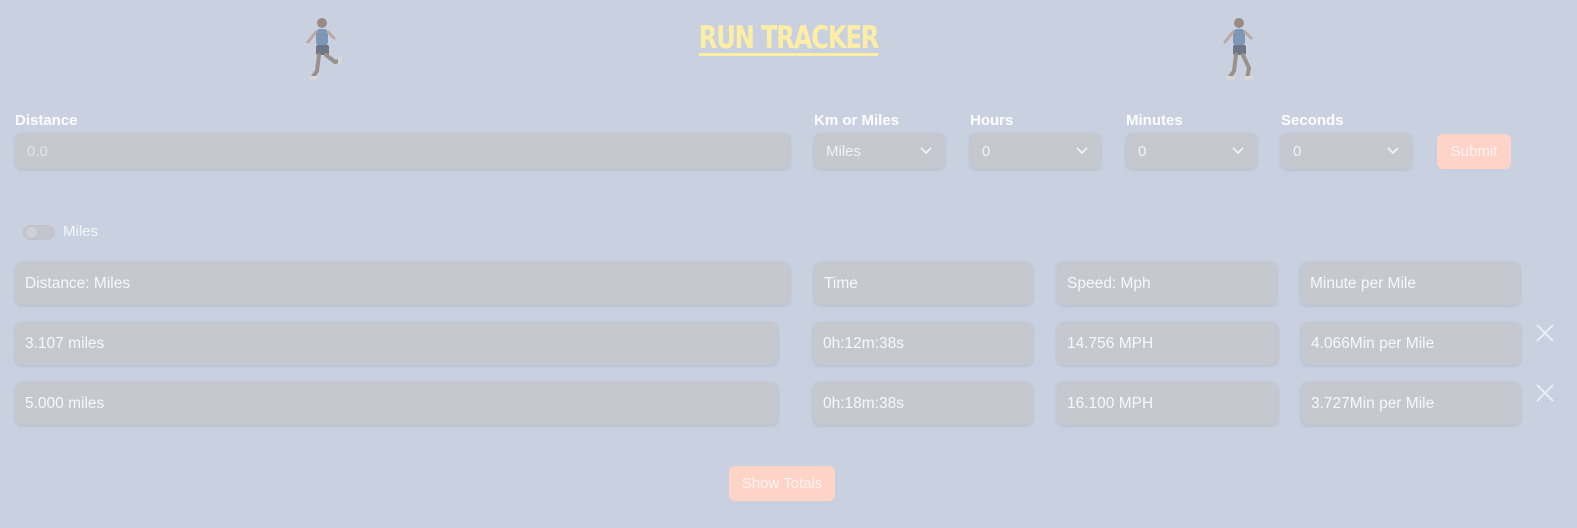 The width and height of the screenshot is (1577, 528). What do you see at coordinates (923, 343) in the screenshot?
I see `row-1-time: 0h:12m:38s` at bounding box center [923, 343].